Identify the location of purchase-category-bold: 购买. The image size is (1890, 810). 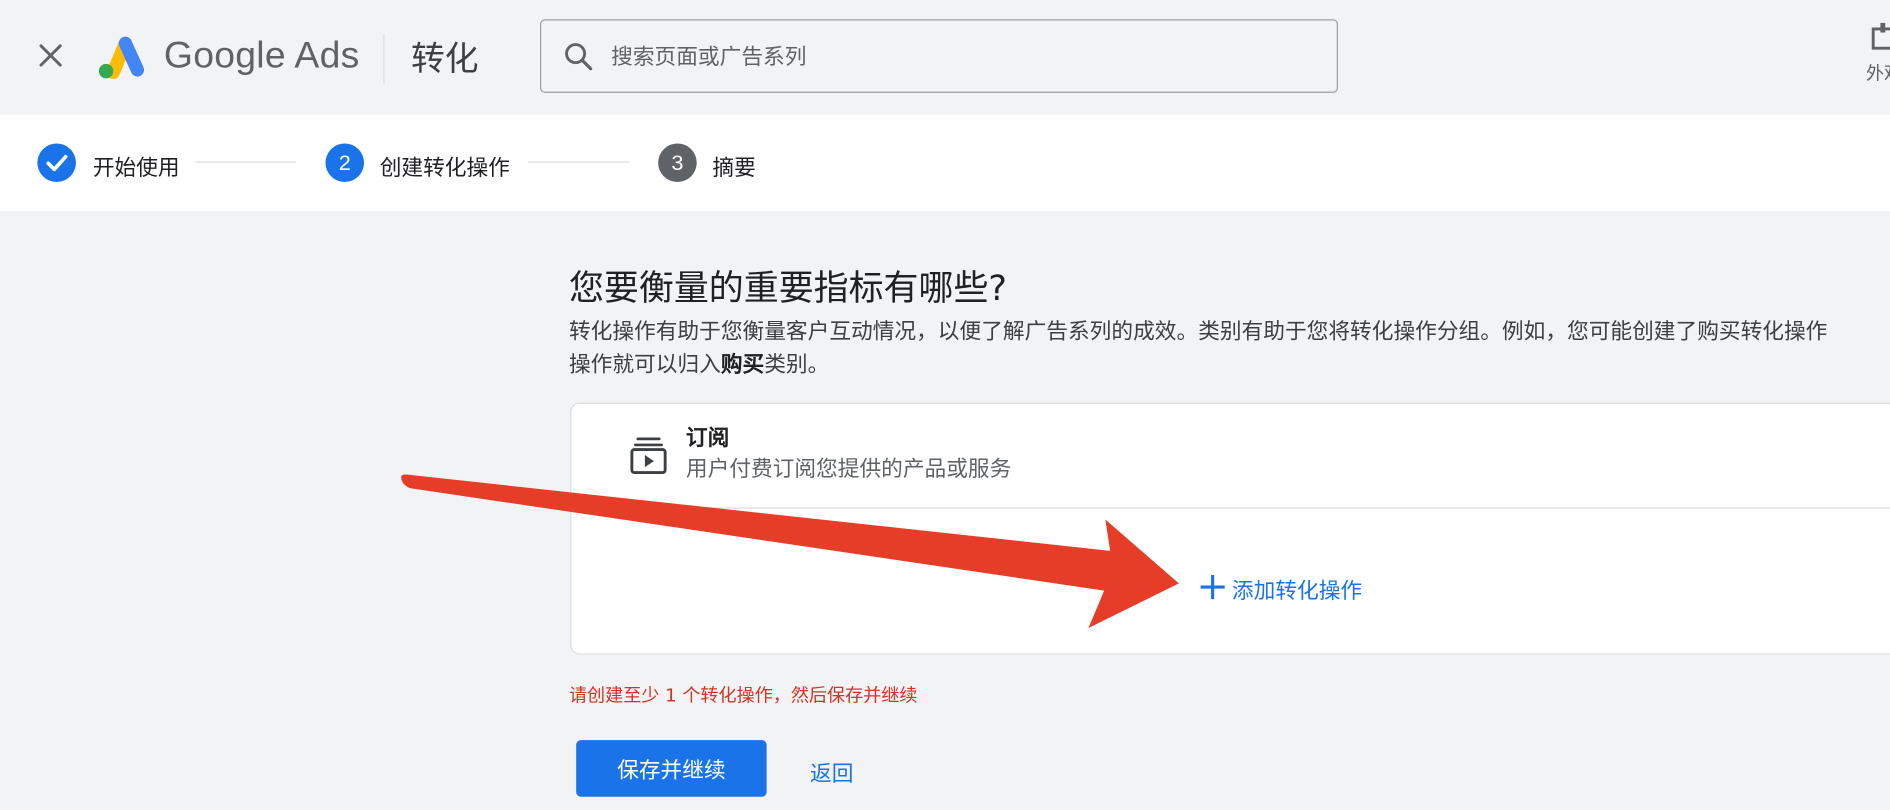
(742, 364).